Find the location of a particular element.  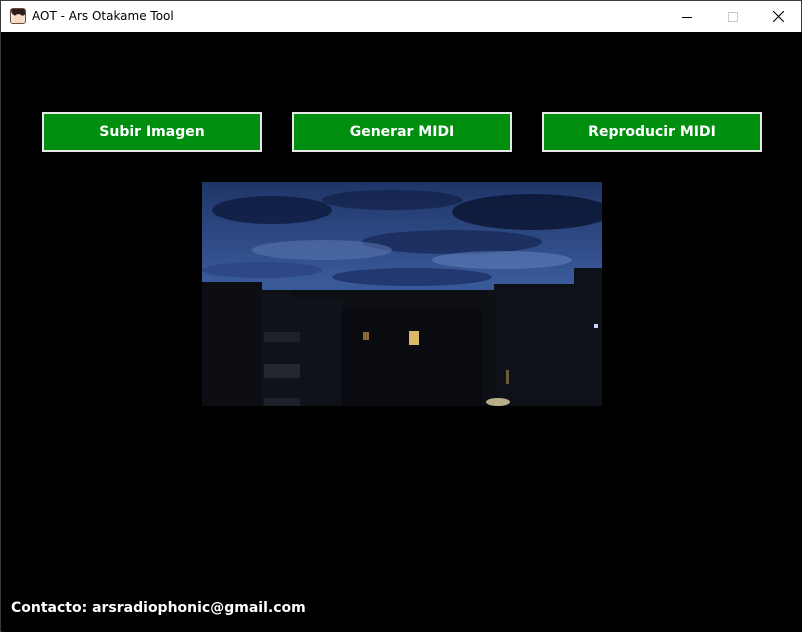

minimize-button is located at coordinates (687, 16).